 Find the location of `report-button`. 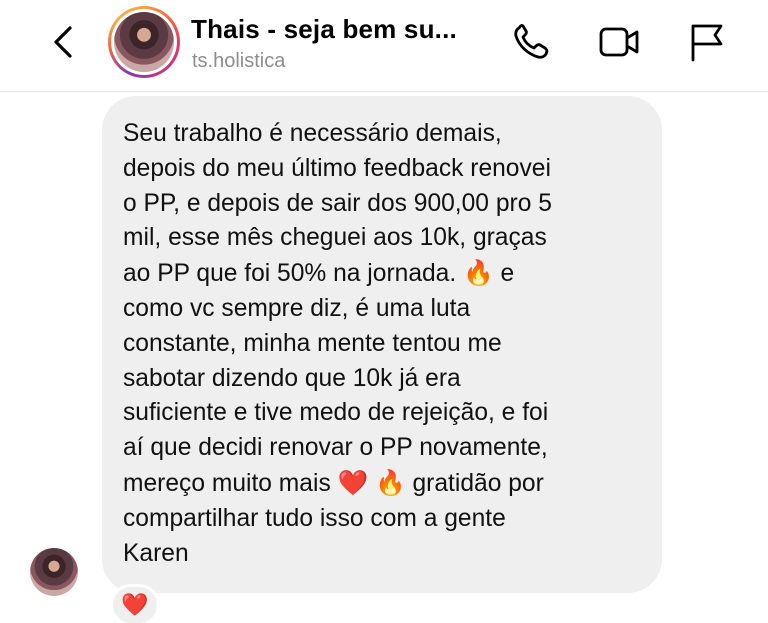

report-button is located at coordinates (708, 42).